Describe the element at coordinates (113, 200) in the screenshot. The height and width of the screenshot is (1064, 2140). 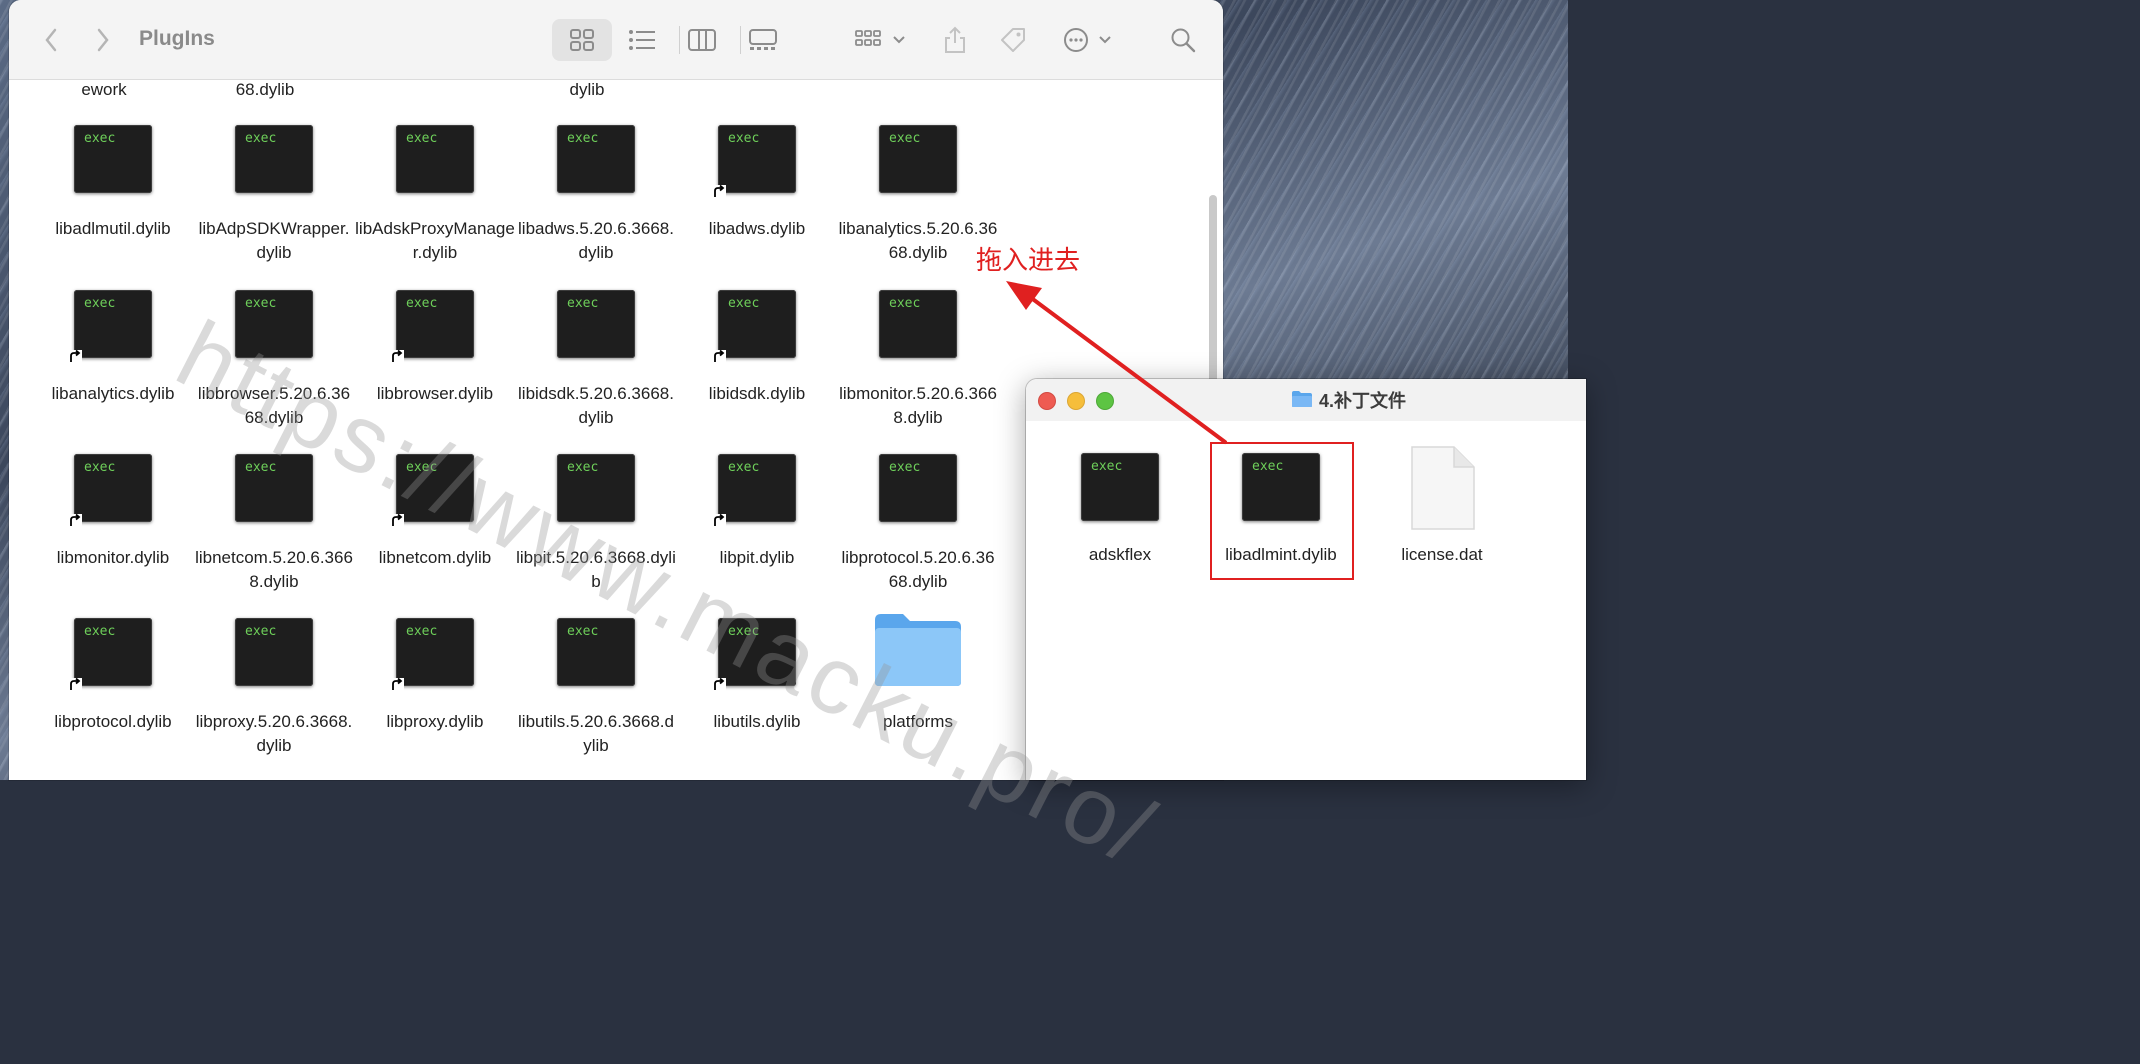
I see `file-item: exec libadlmutil.dylib` at that location.